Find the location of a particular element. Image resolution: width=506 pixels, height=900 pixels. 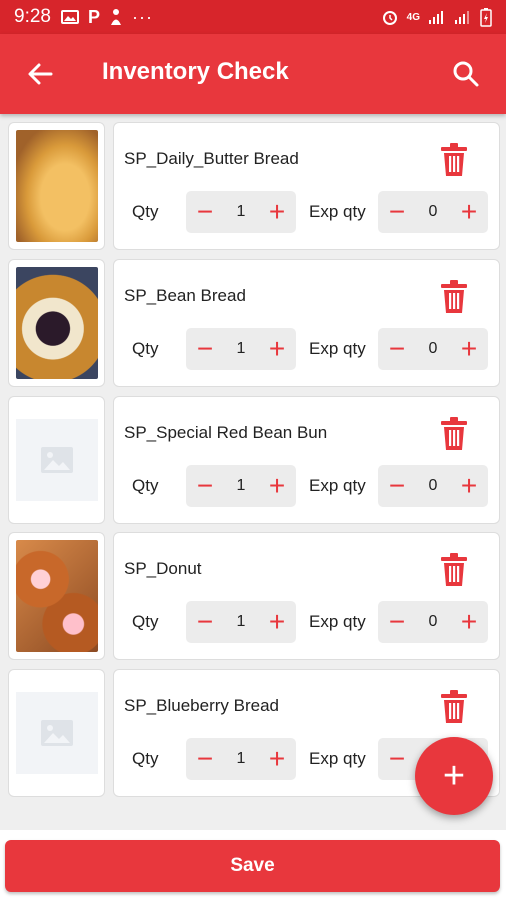

app-bar: Inventory Check is located at coordinates (253, 74).